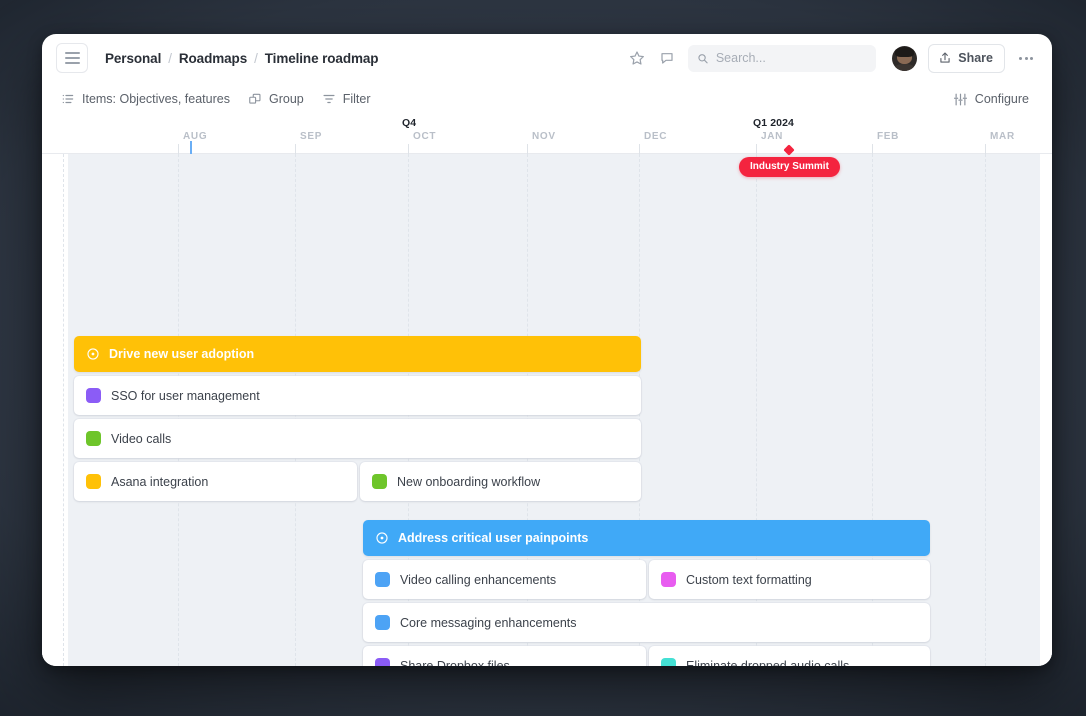 This screenshot has width=1086, height=716. What do you see at coordinates (191, 147) in the screenshot?
I see `today-marker-line` at bounding box center [191, 147].